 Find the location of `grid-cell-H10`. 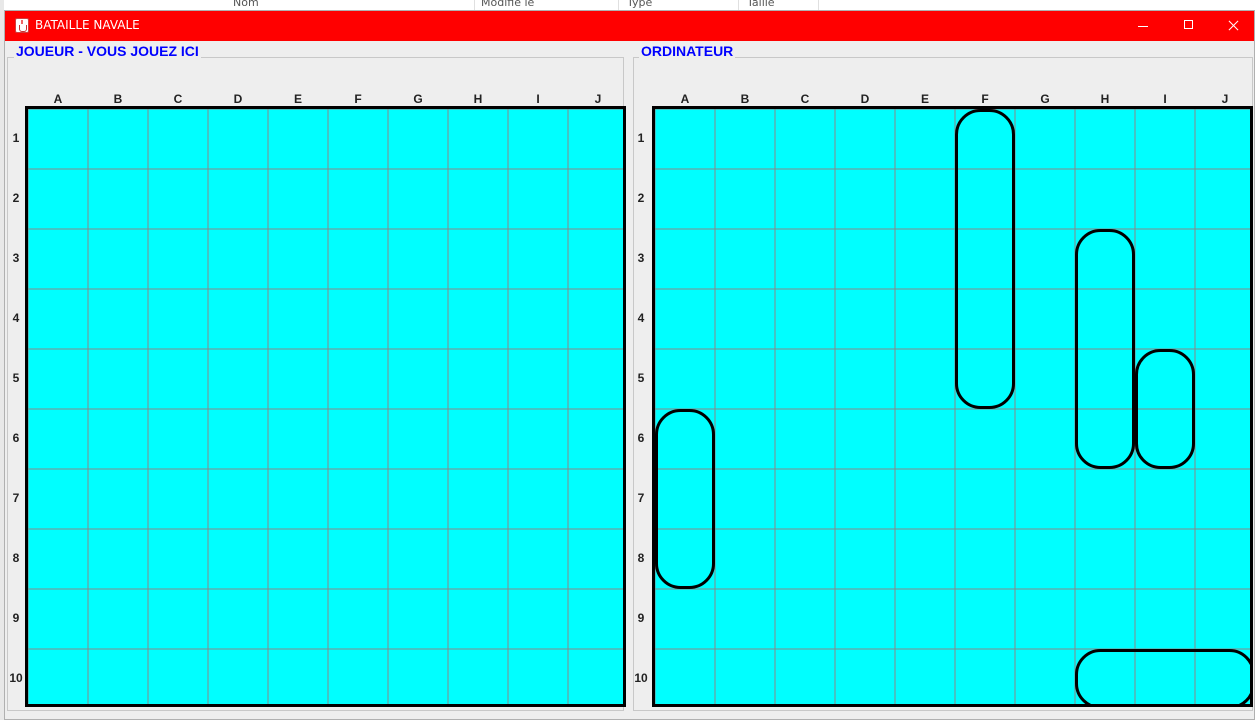

grid-cell-H10 is located at coordinates (478, 676).